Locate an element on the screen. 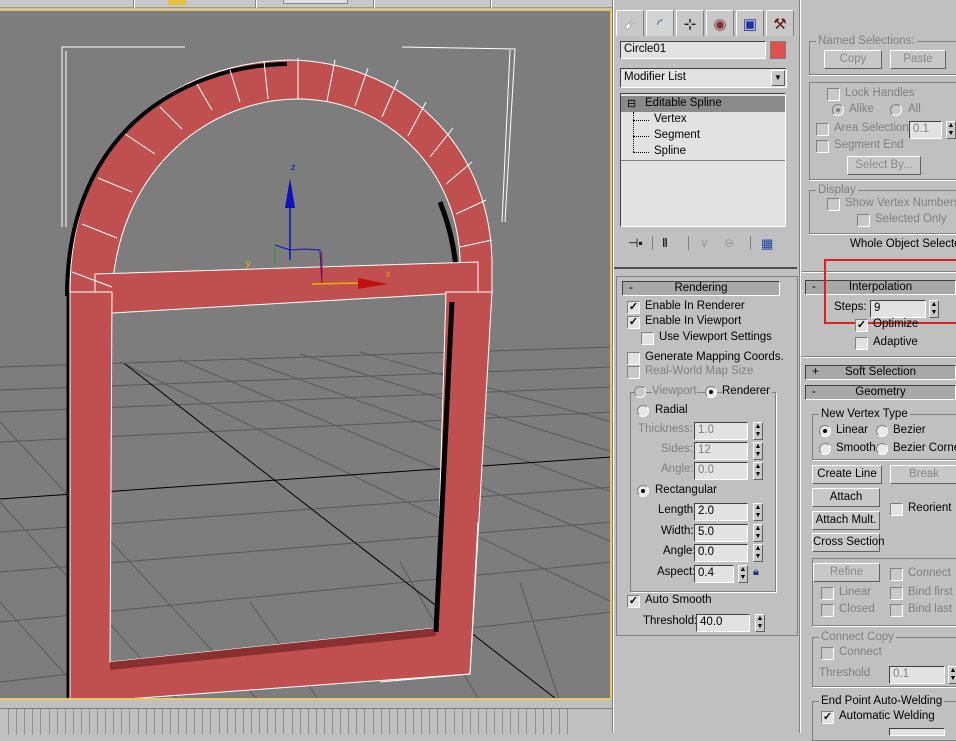 Image resolution: width=956 pixels, height=741 pixels. soft-selection-rollout-header: + Soft Selection is located at coordinates (880, 372).